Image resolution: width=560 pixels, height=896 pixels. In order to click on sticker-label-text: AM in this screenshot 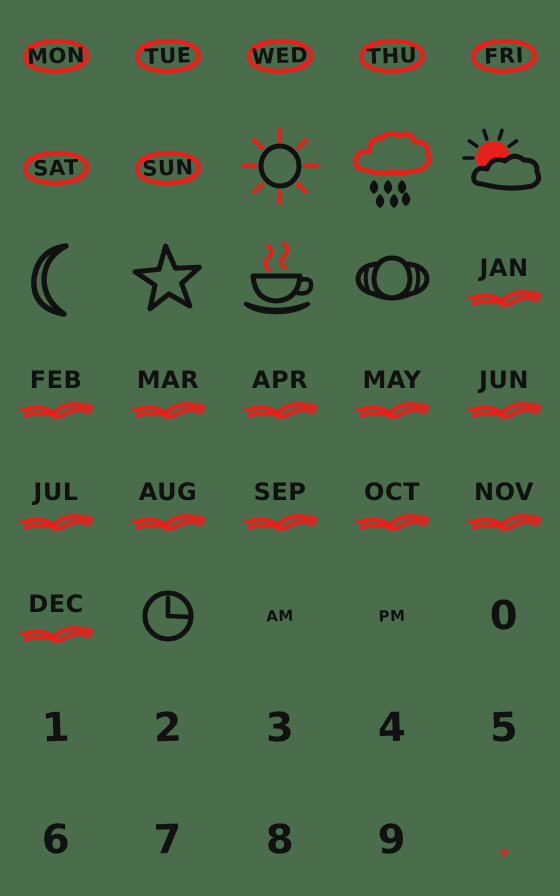, I will do `click(280, 616)`.